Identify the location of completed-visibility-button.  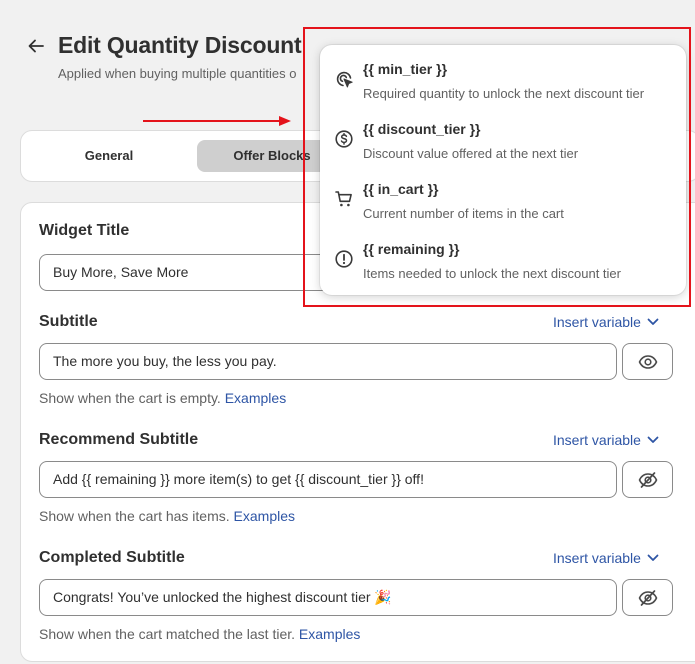
(647, 597).